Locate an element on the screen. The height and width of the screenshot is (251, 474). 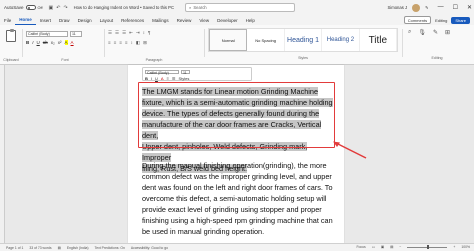
font-name-select: Calibri (Body) is located at coordinates (47, 34).